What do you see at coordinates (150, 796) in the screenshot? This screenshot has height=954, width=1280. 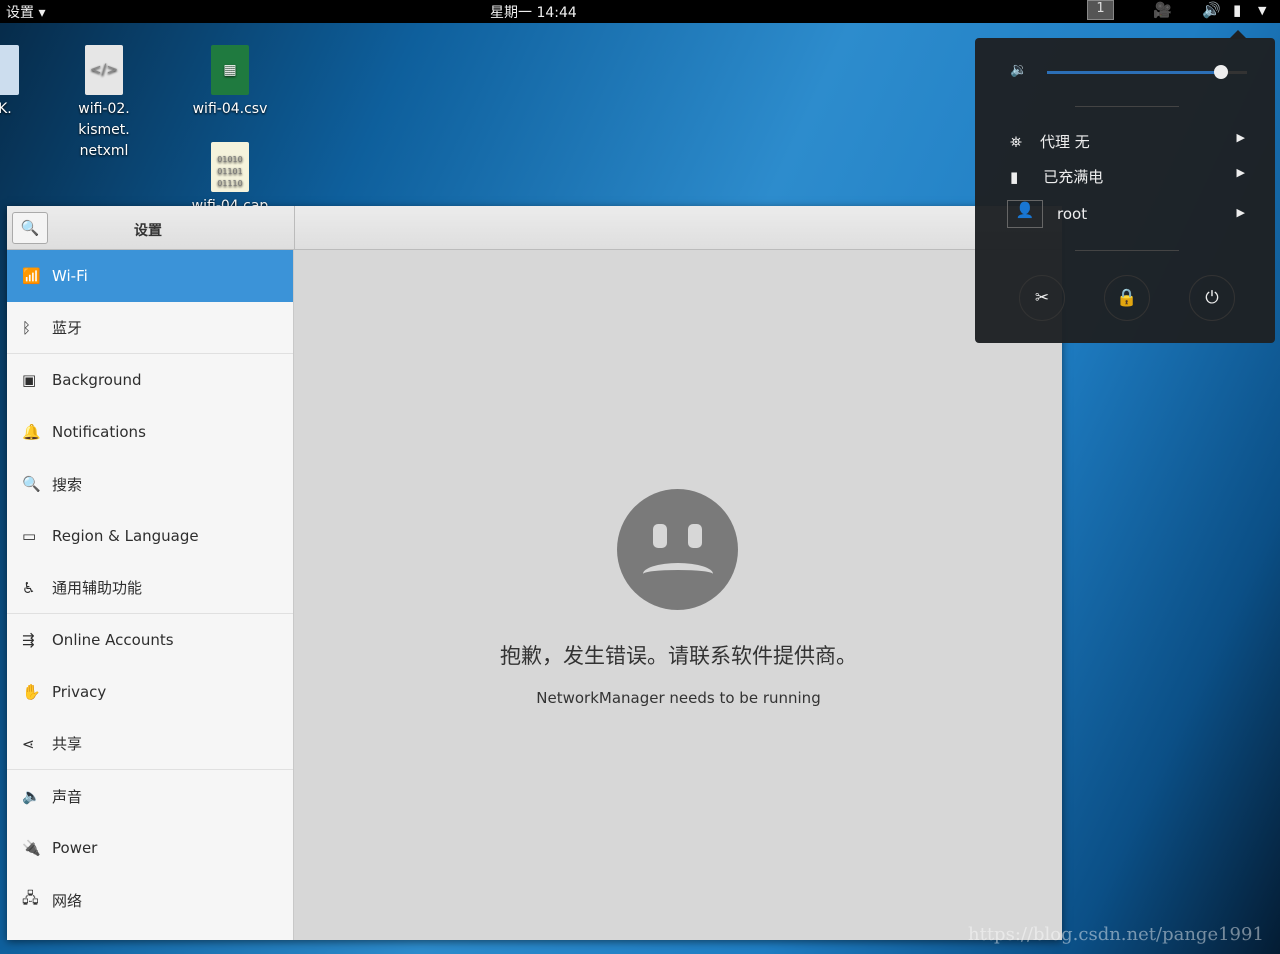 I see `sidebar-item: 🔈 声音` at bounding box center [150, 796].